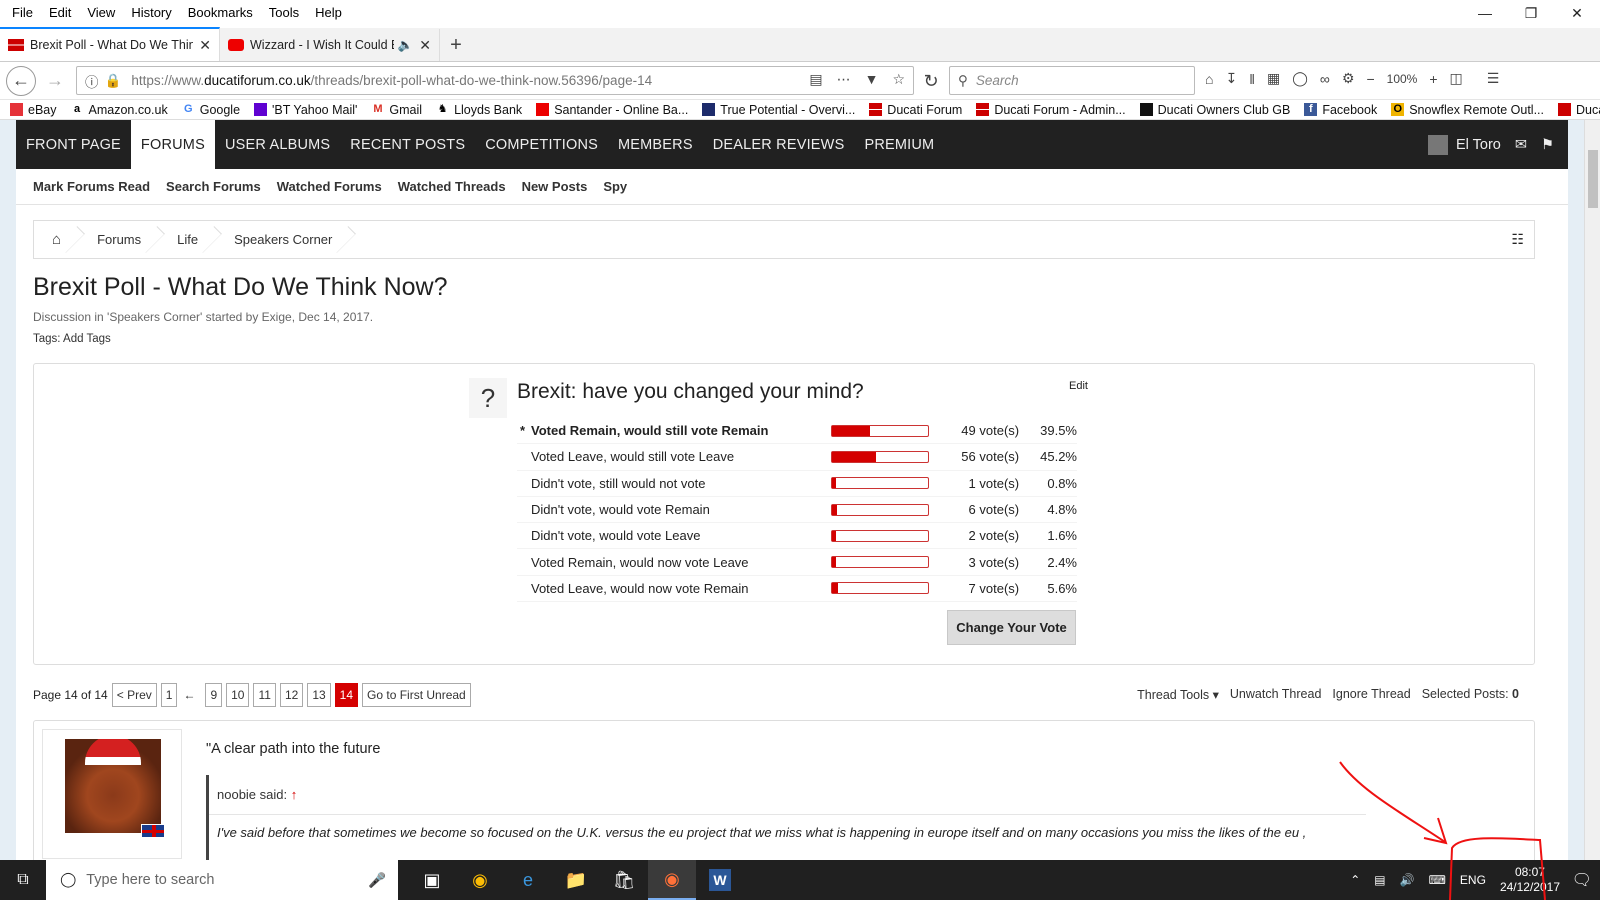 Image resolution: width=1600 pixels, height=900 pixels. I want to click on scrollbar-thumb, so click(1593, 179).